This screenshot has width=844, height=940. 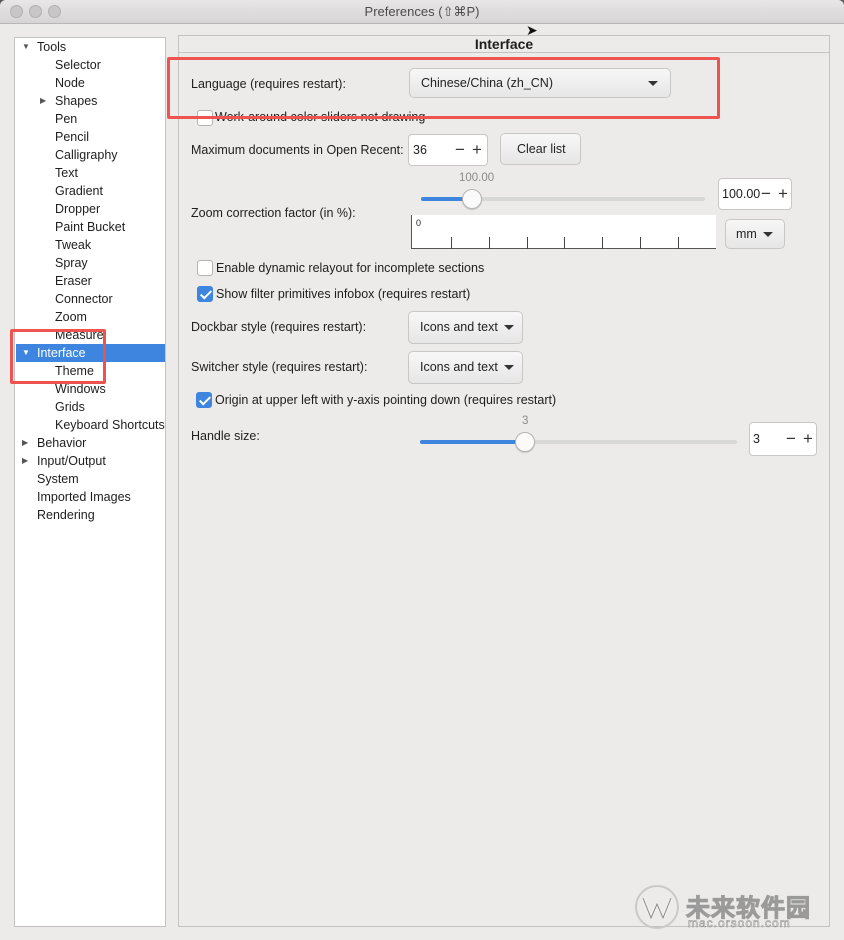 What do you see at coordinates (465, 327) in the screenshot?
I see `dockbar-style-dropdown: Icons and text` at bounding box center [465, 327].